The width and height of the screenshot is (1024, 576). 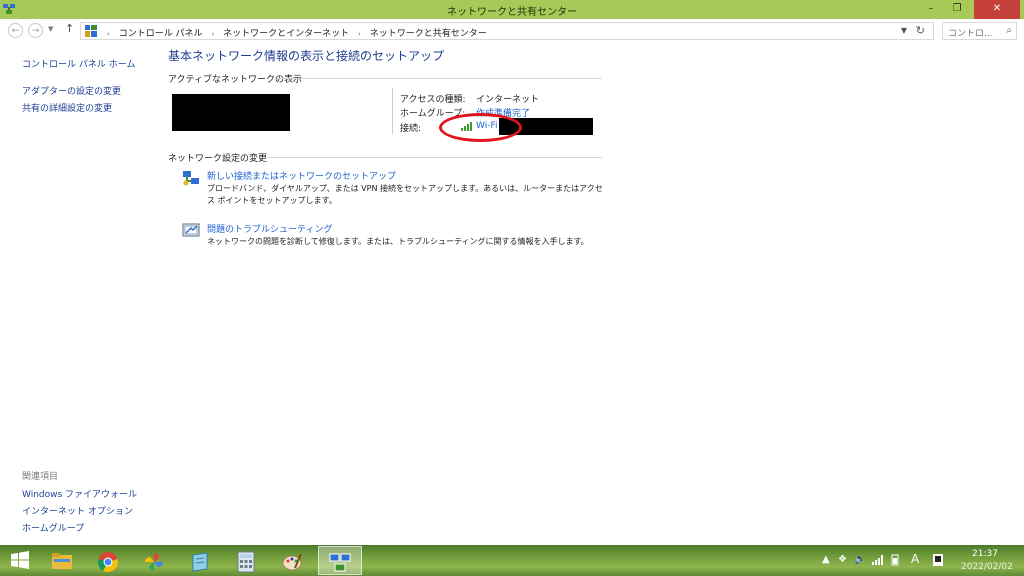 I want to click on ime-mode-indicator: A, so click(x=915, y=559).